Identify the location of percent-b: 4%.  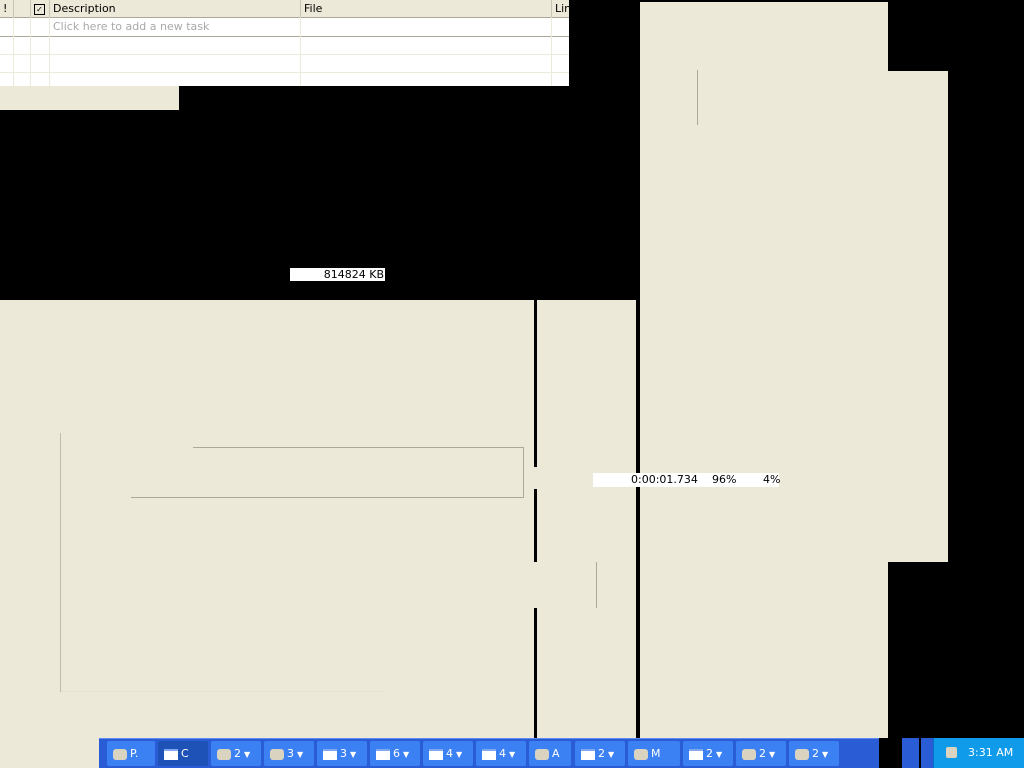
(772, 479).